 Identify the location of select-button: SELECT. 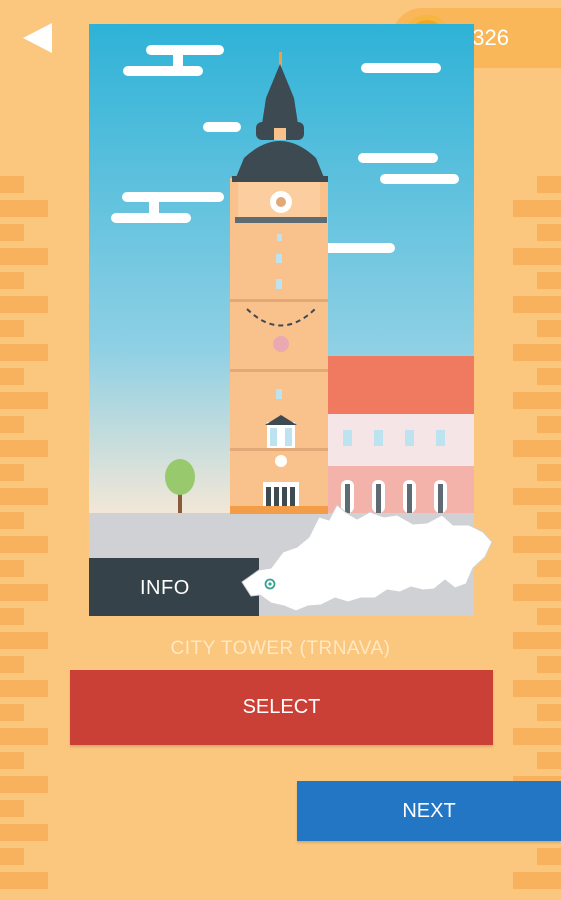
(281, 707).